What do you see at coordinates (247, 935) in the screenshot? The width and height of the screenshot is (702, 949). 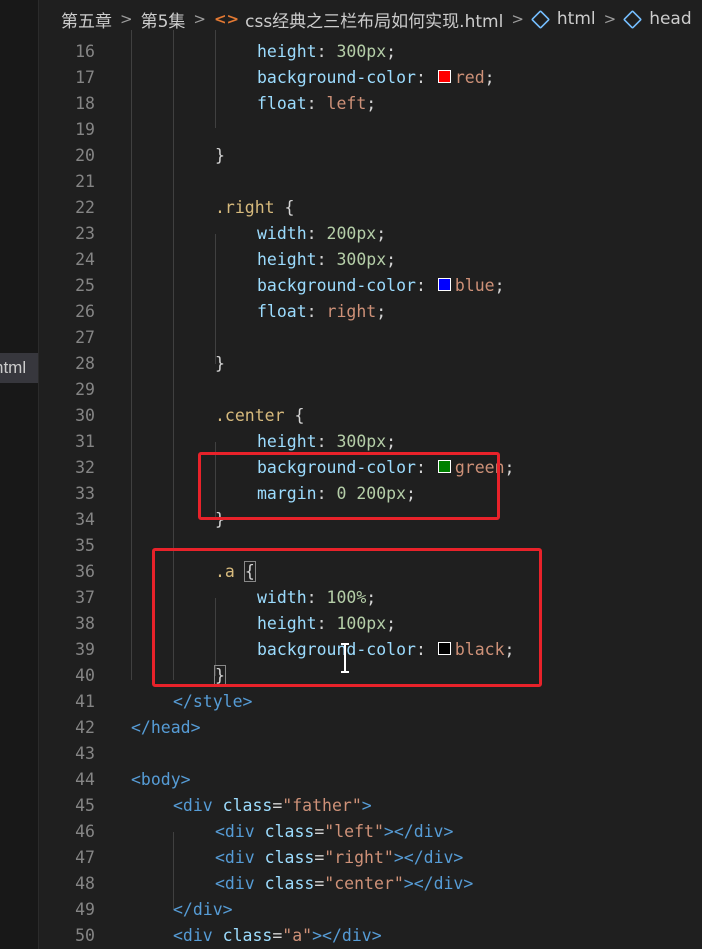 I see `code-token: class` at bounding box center [247, 935].